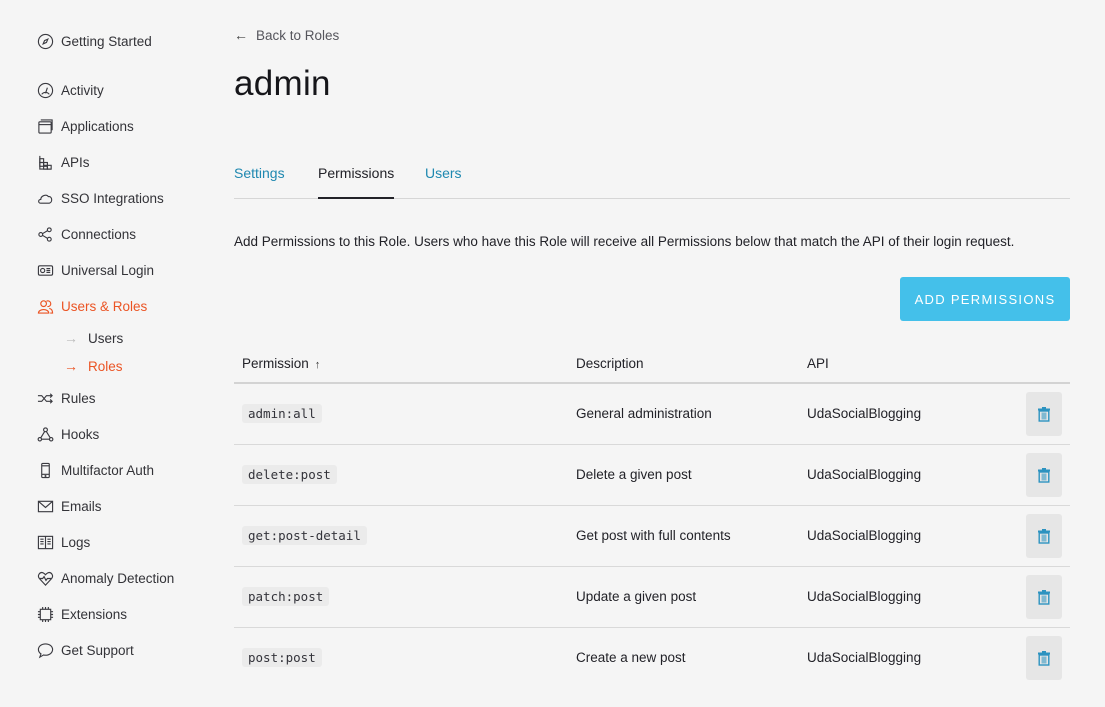 The width and height of the screenshot is (1105, 707). I want to click on sidebar-item-universal-login: Universal Login, so click(95, 270).